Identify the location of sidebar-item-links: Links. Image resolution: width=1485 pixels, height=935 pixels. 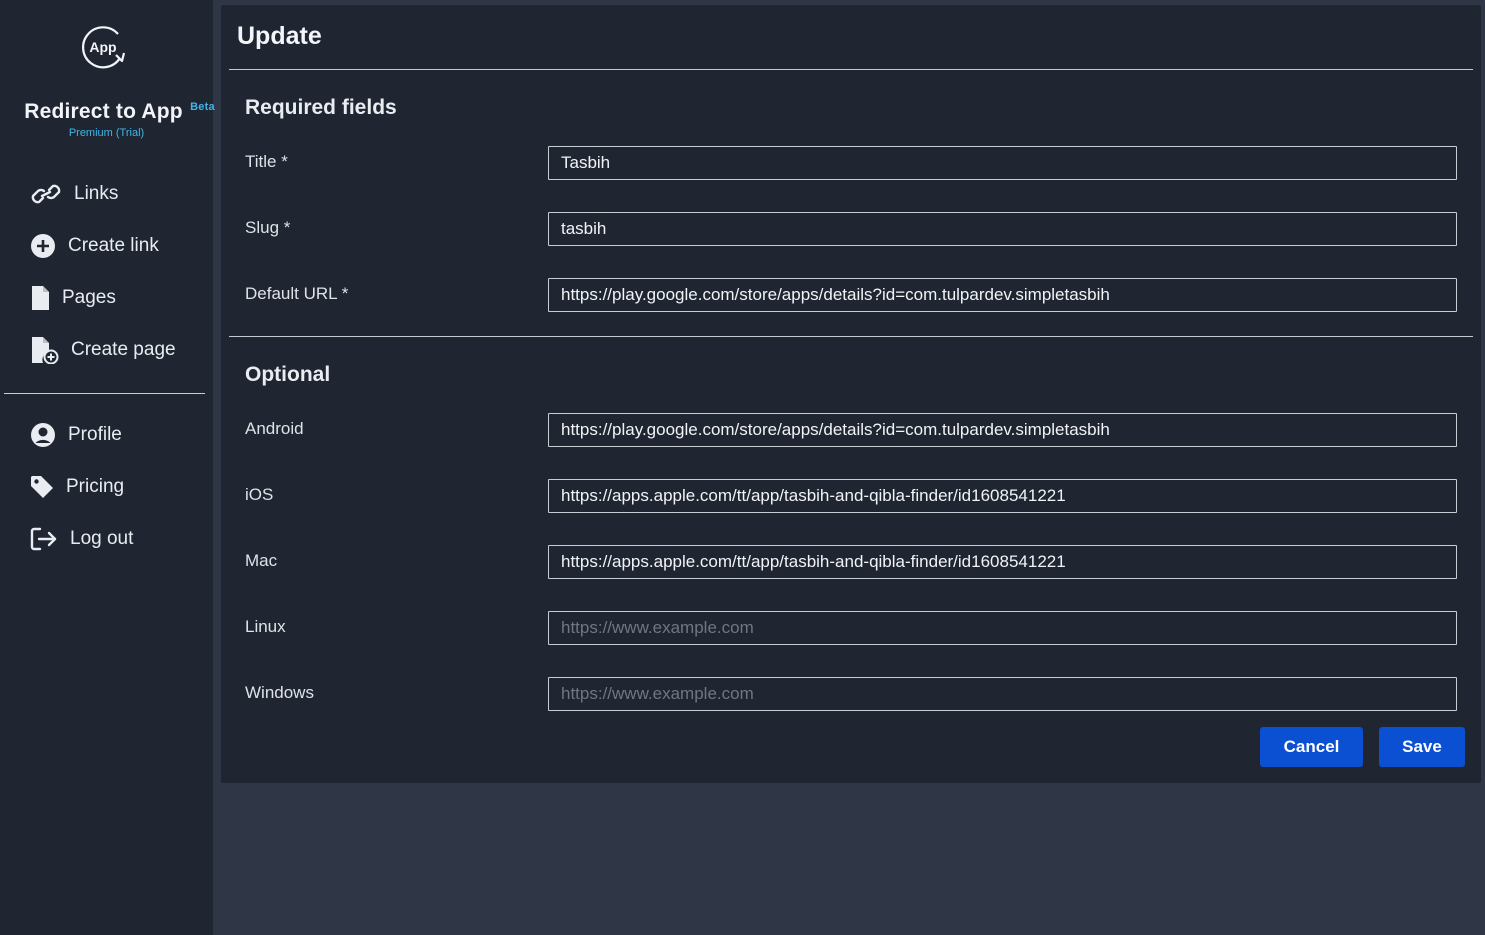
(74, 194).